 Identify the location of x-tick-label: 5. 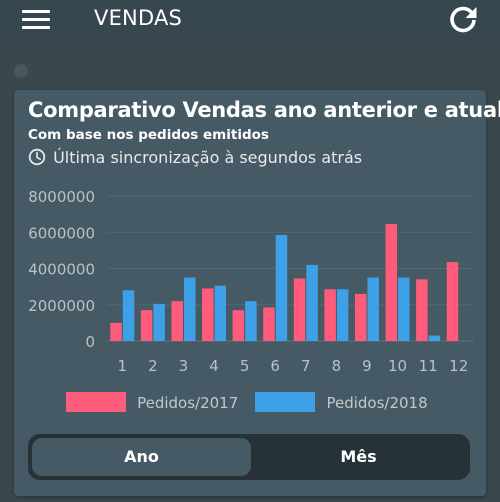
(245, 366).